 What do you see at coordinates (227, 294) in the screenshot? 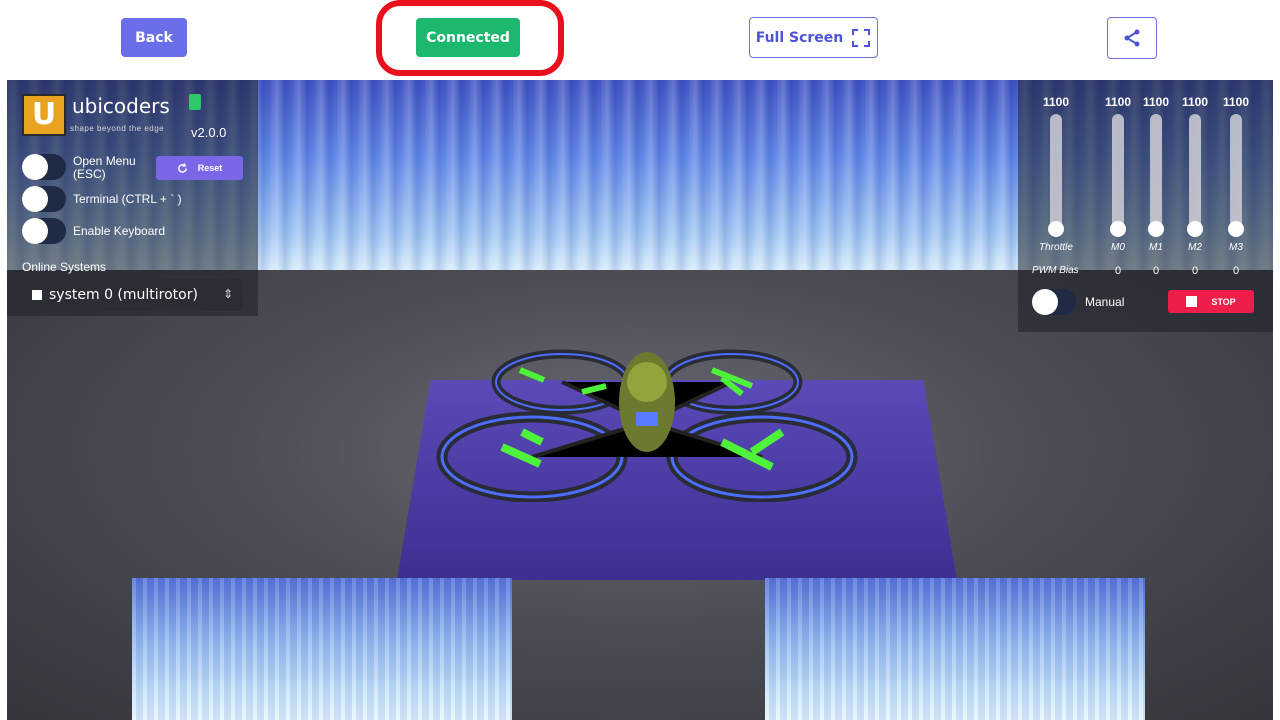
I see `chevron-updown-icon: ⇕` at bounding box center [227, 294].